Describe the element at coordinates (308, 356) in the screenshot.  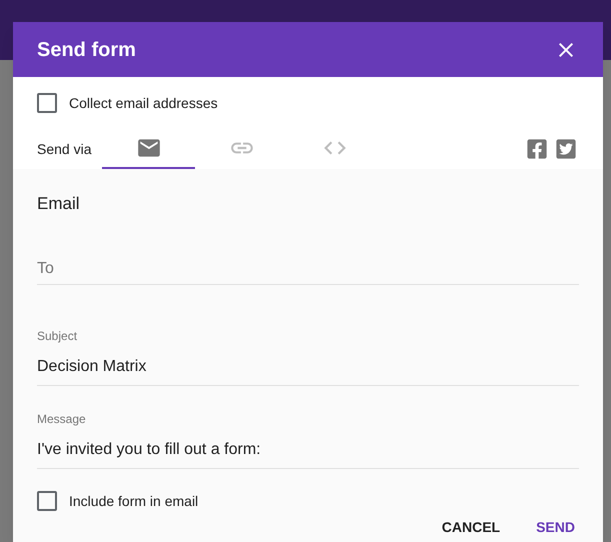
I see `text-field: Subject Decision Matrix` at that location.